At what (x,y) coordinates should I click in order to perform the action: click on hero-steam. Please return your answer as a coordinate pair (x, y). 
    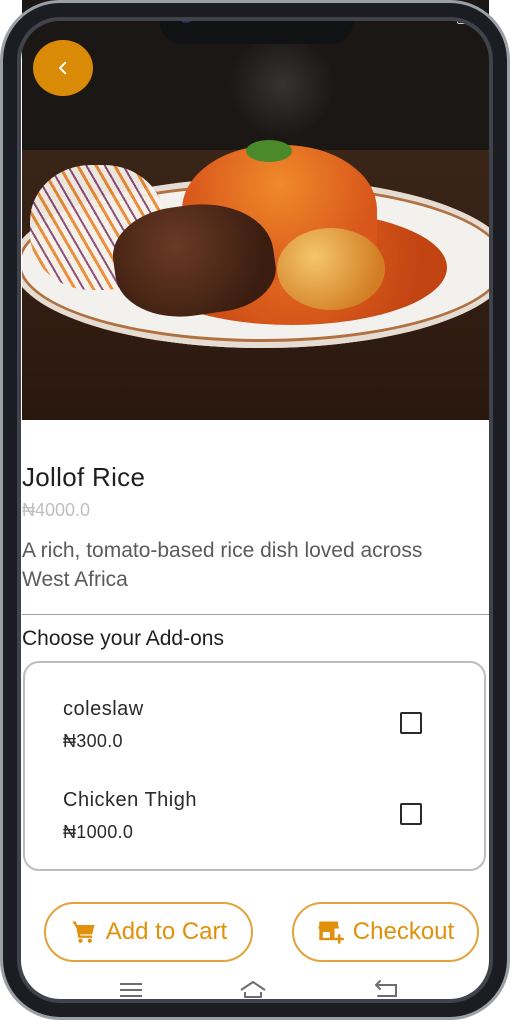
    Looking at the image, I should click on (282, 85).